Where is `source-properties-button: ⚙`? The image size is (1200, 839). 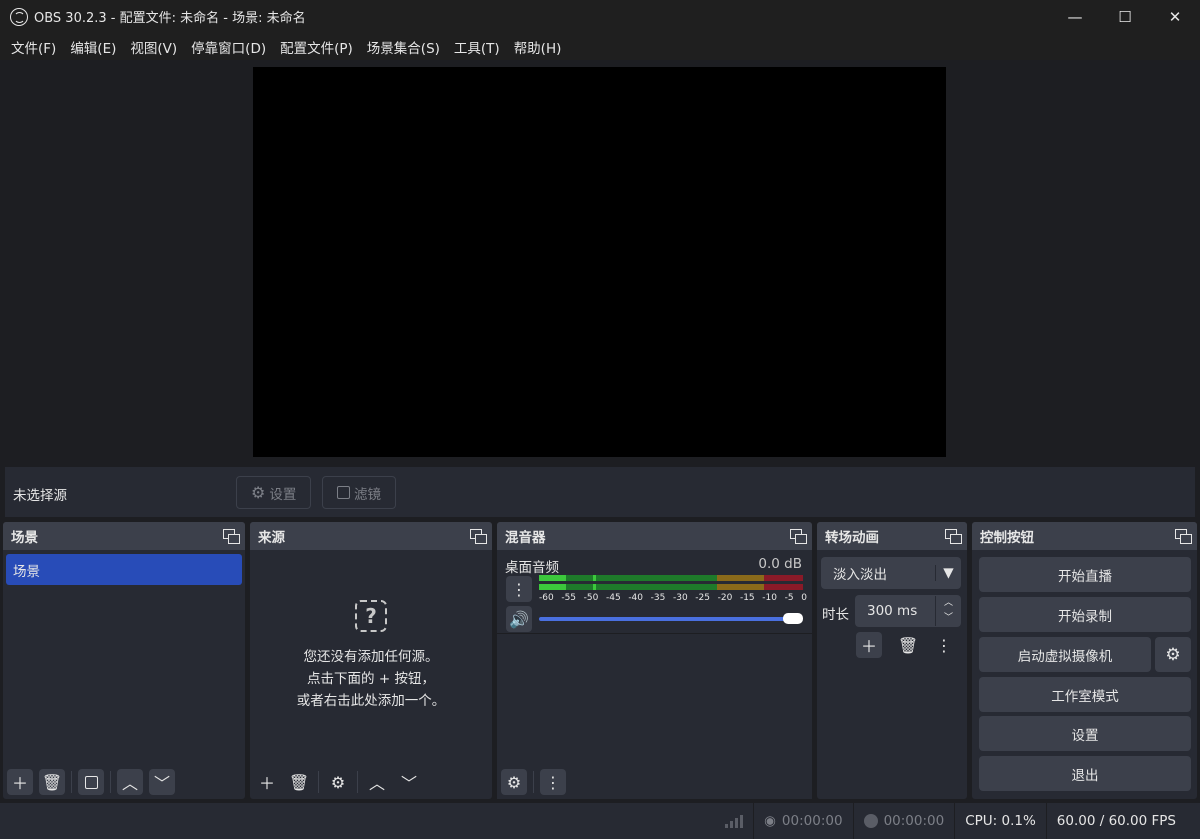 source-properties-button: ⚙ is located at coordinates (338, 782).